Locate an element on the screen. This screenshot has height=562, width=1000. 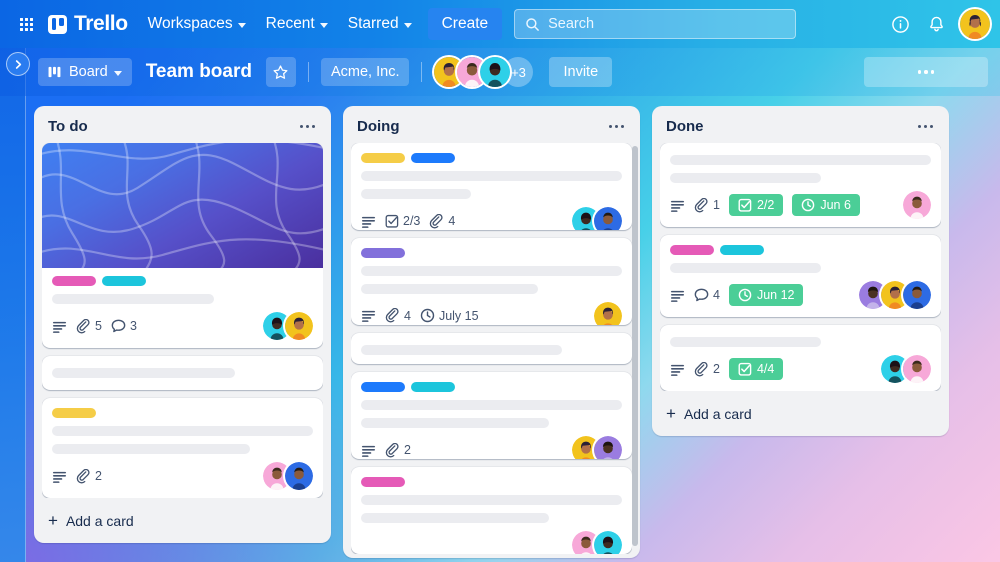
card: 2 4/4 is located at coordinates (800, 358).